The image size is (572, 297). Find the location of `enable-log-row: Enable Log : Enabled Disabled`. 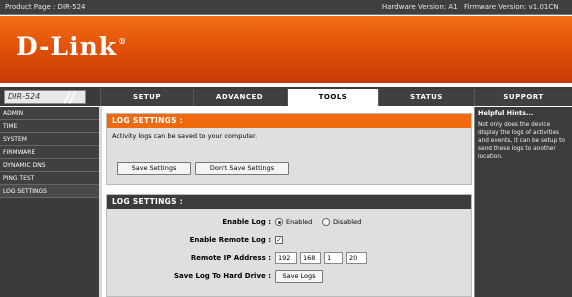

enable-log-row: Enable Log : Enabled Disabled is located at coordinates (290, 222).